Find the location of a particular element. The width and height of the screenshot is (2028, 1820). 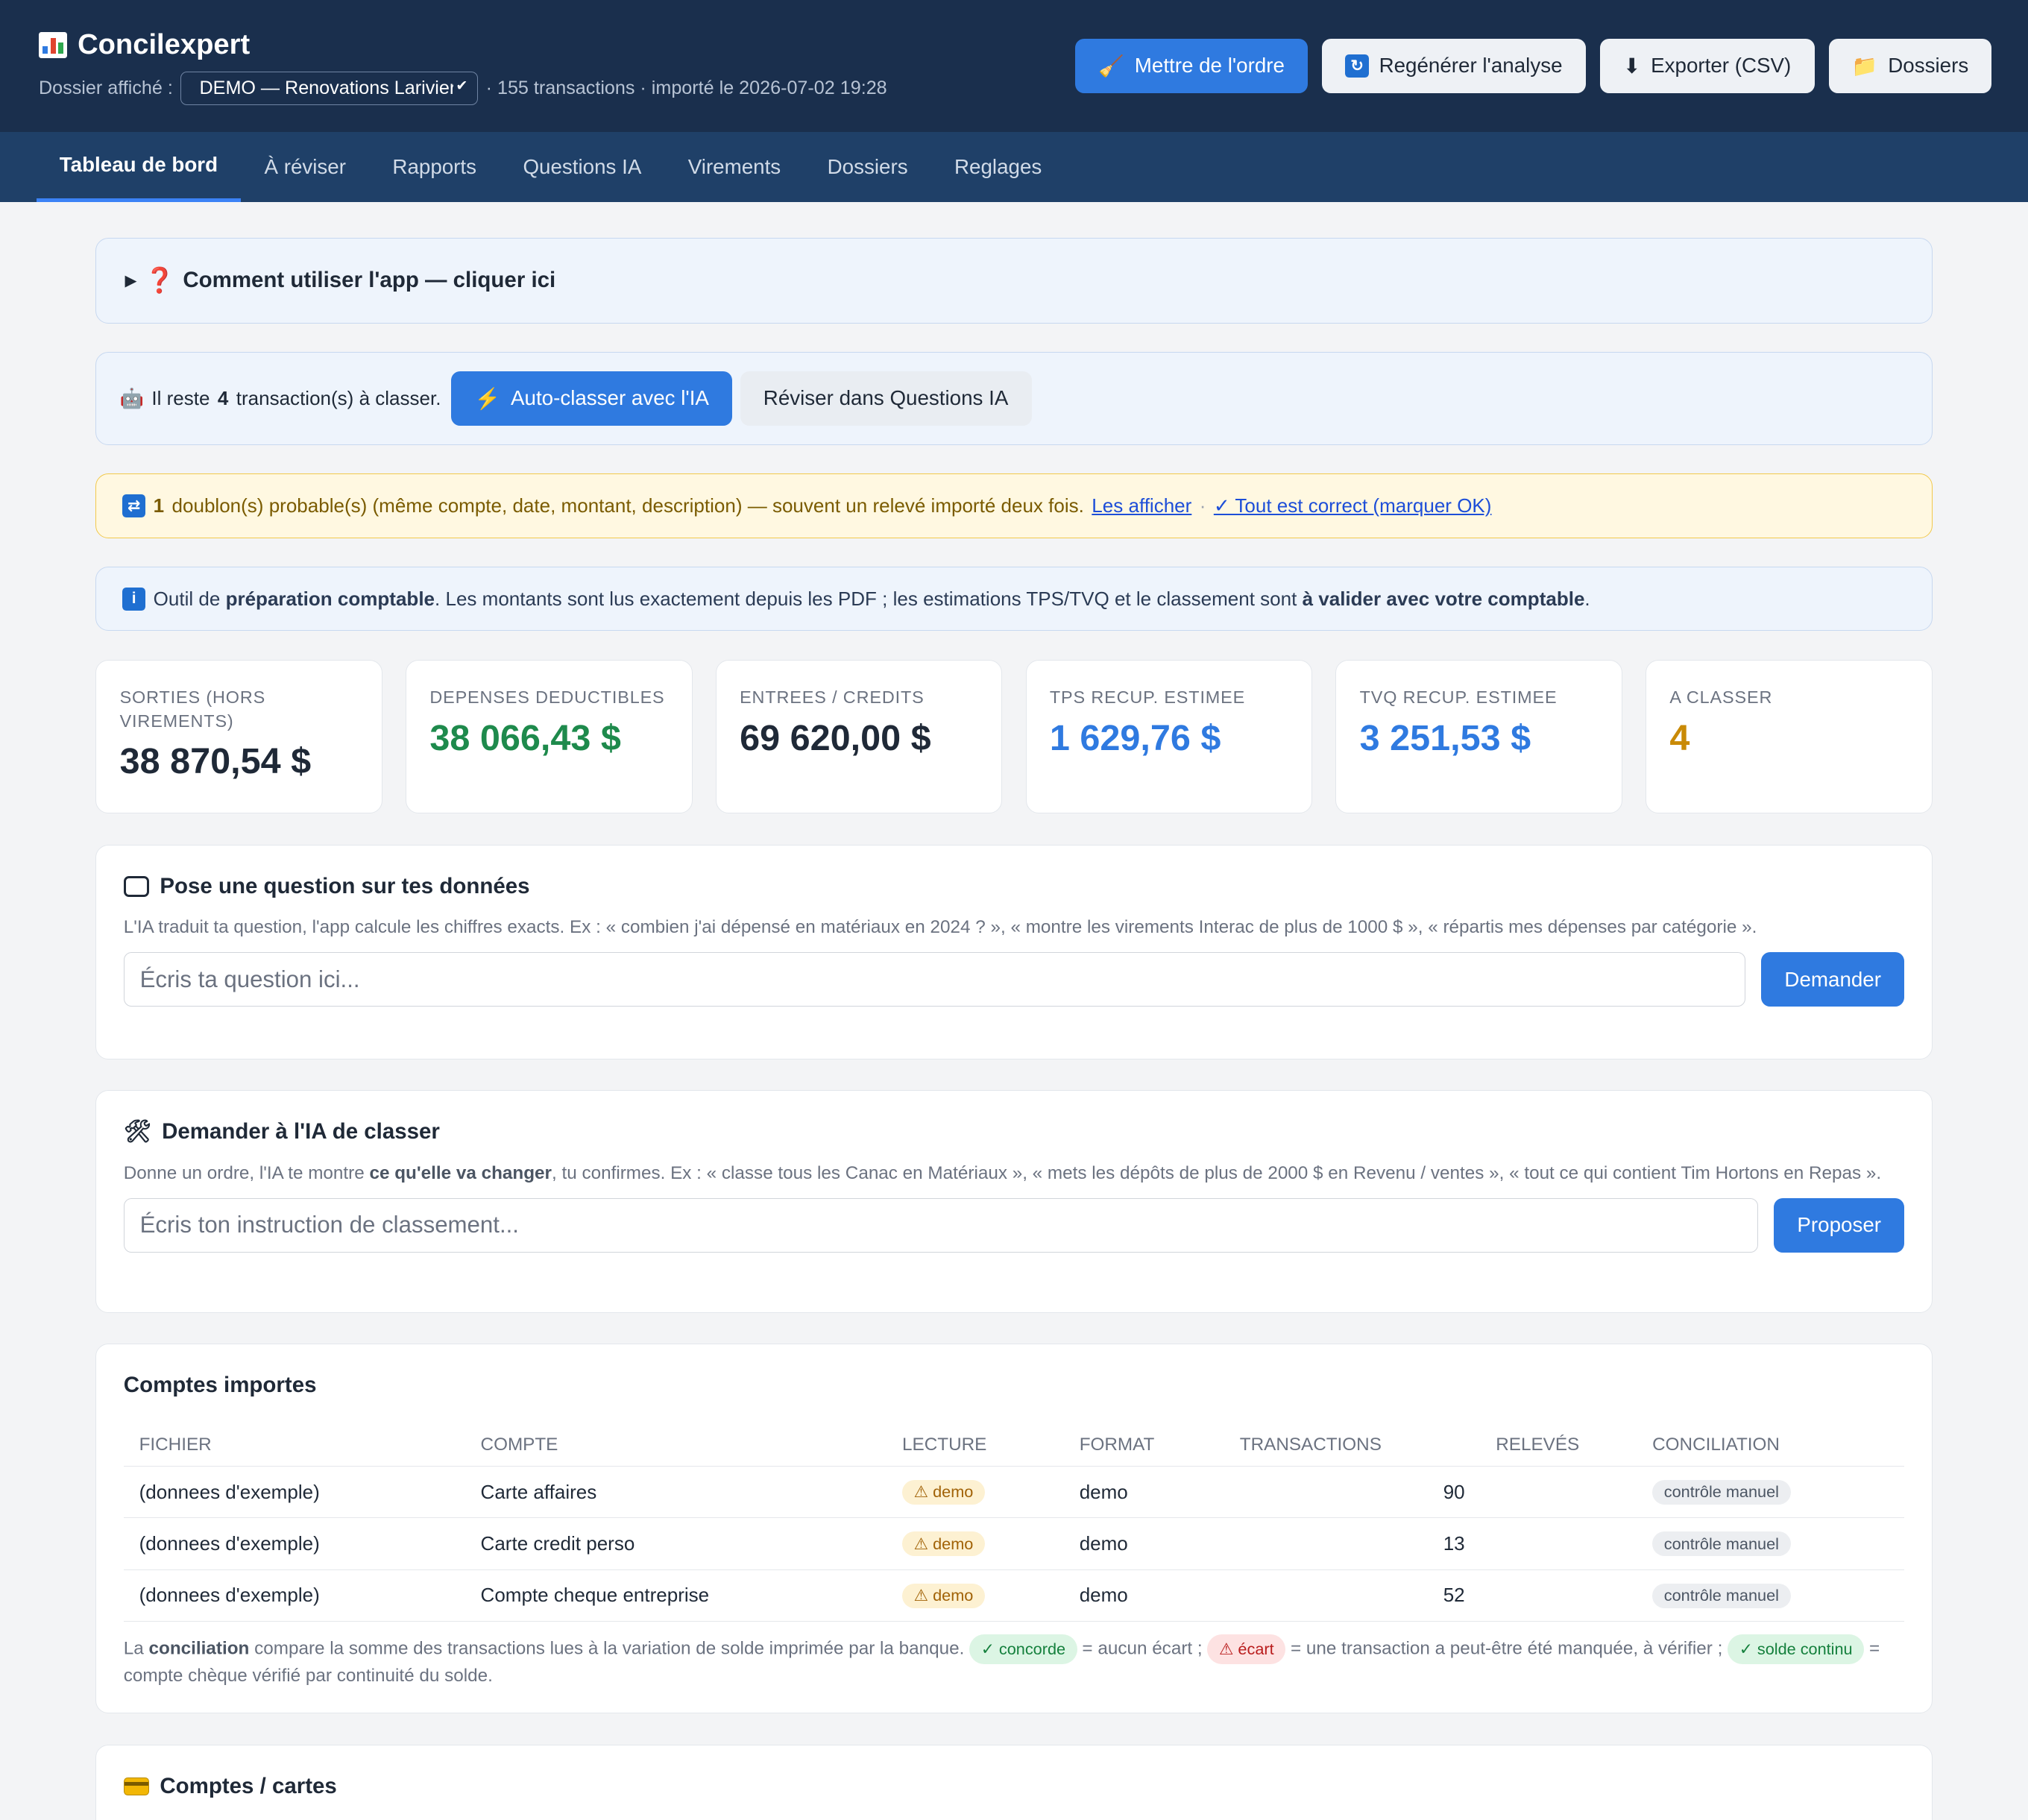

credit-card-icon is located at coordinates (136, 1787).